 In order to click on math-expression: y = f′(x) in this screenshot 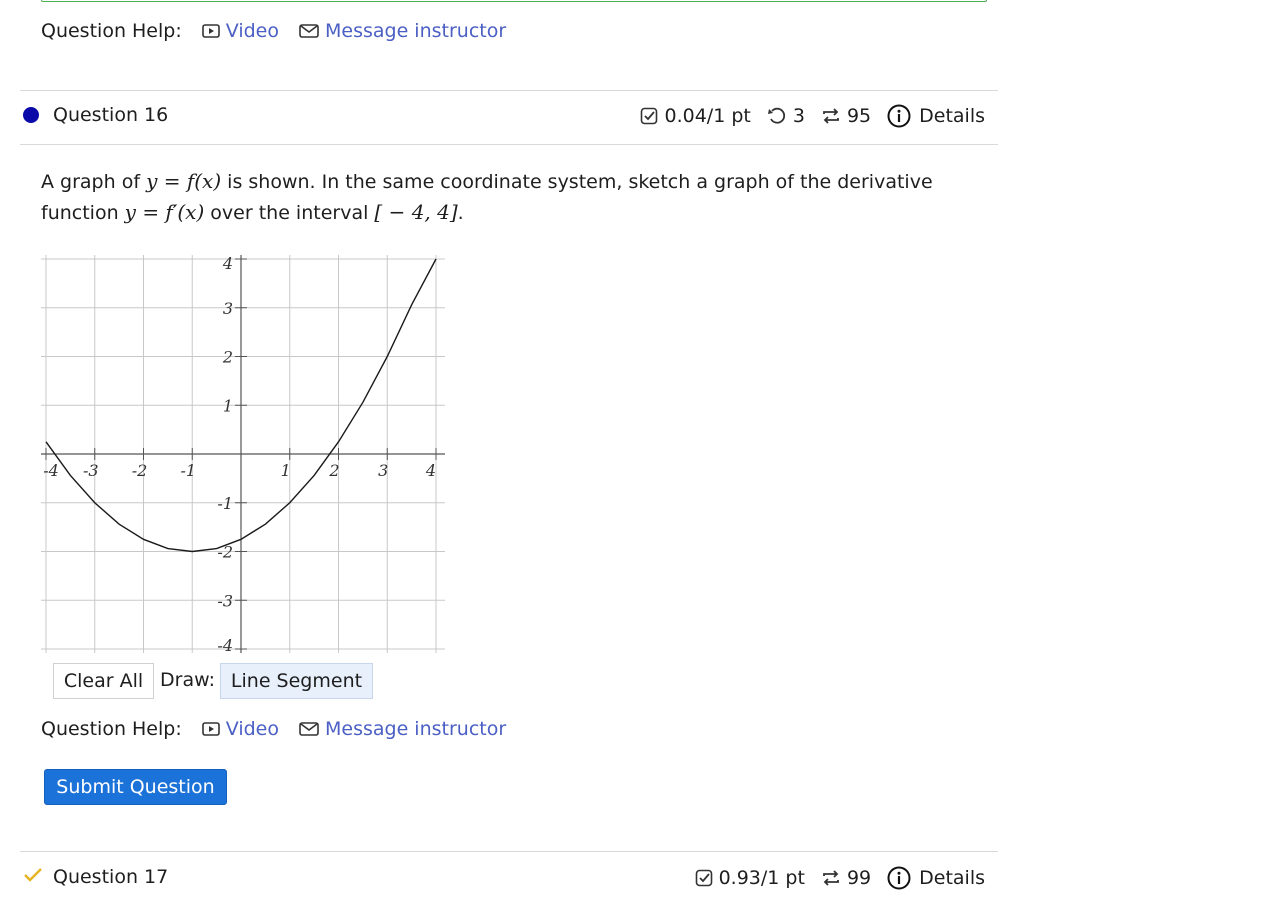, I will do `click(164, 212)`.